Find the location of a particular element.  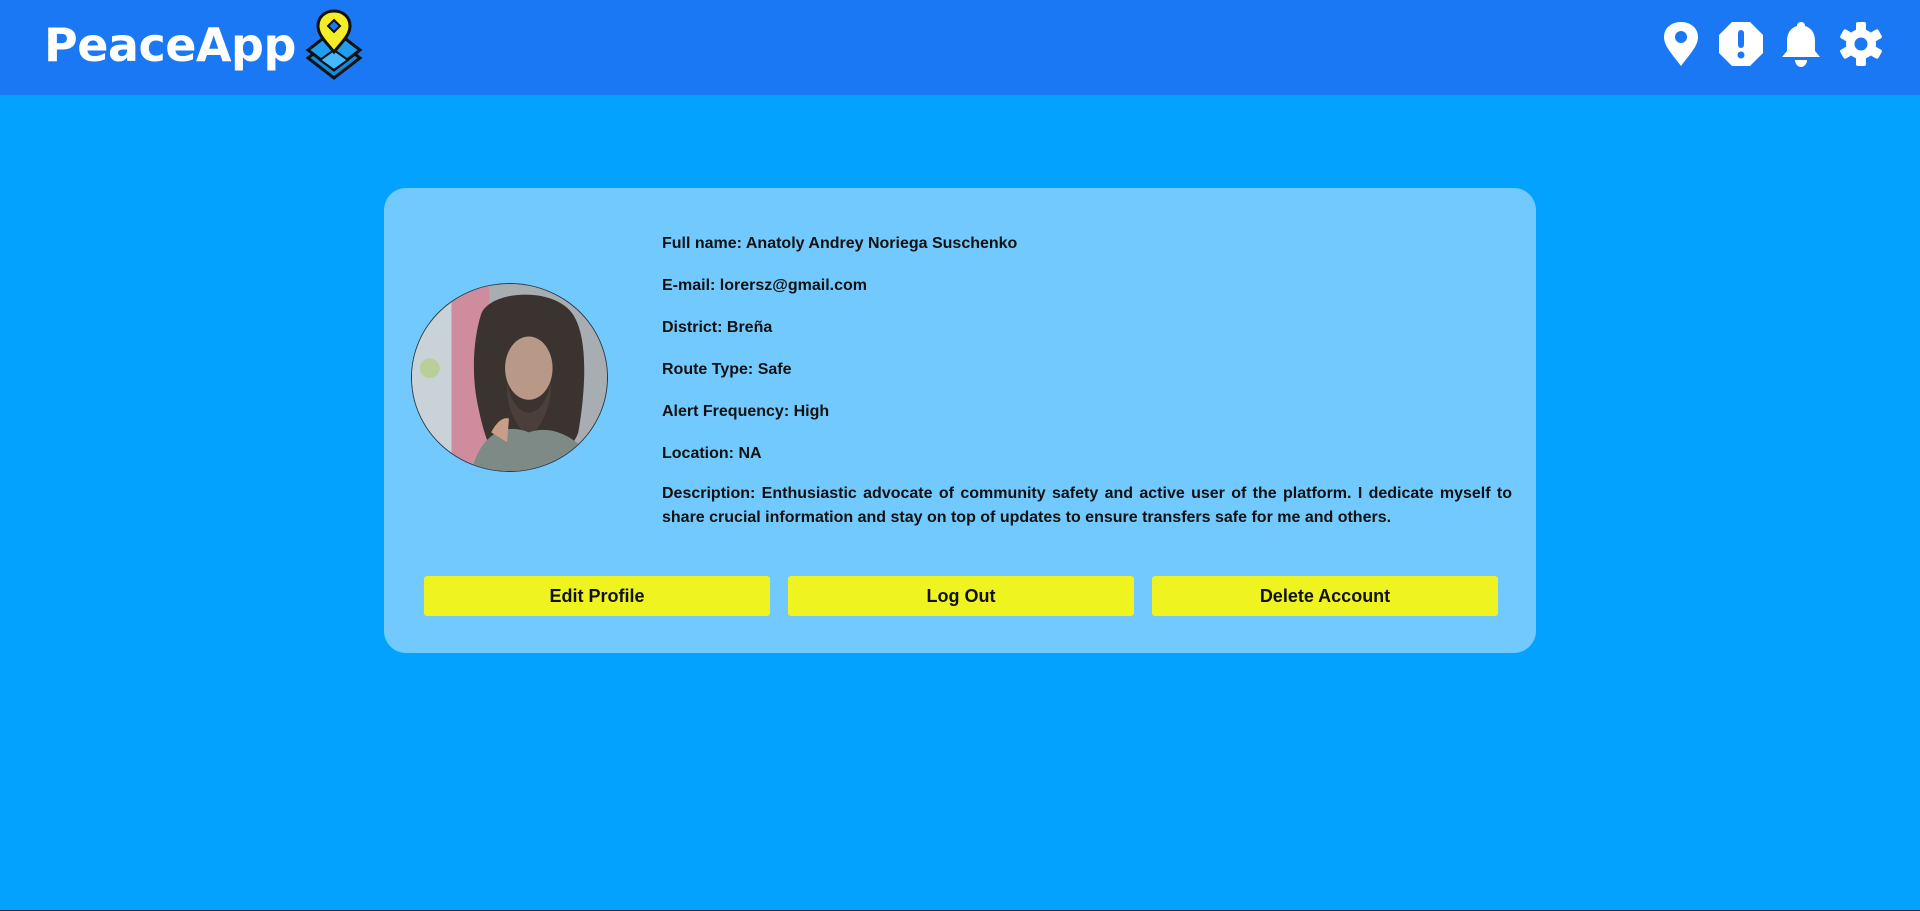

profile-actions: Edit Profile Log Out Delete Account is located at coordinates (961, 596).